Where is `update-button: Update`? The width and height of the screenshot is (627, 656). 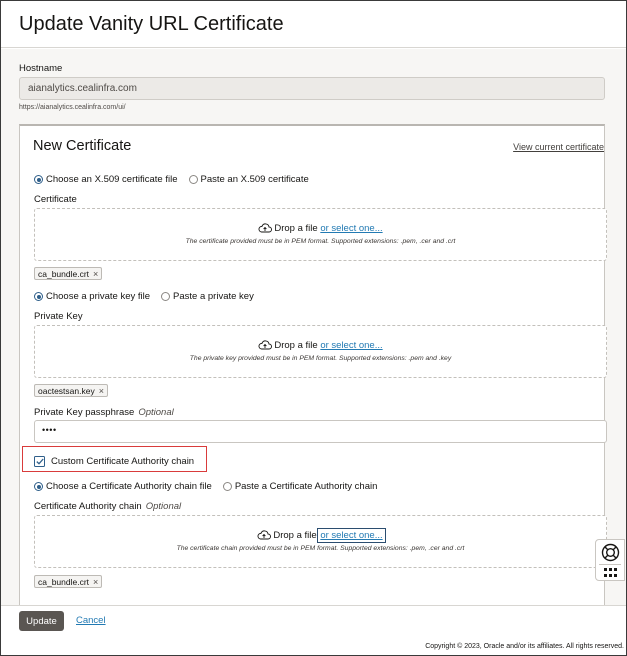
update-button: Update is located at coordinates (41, 621).